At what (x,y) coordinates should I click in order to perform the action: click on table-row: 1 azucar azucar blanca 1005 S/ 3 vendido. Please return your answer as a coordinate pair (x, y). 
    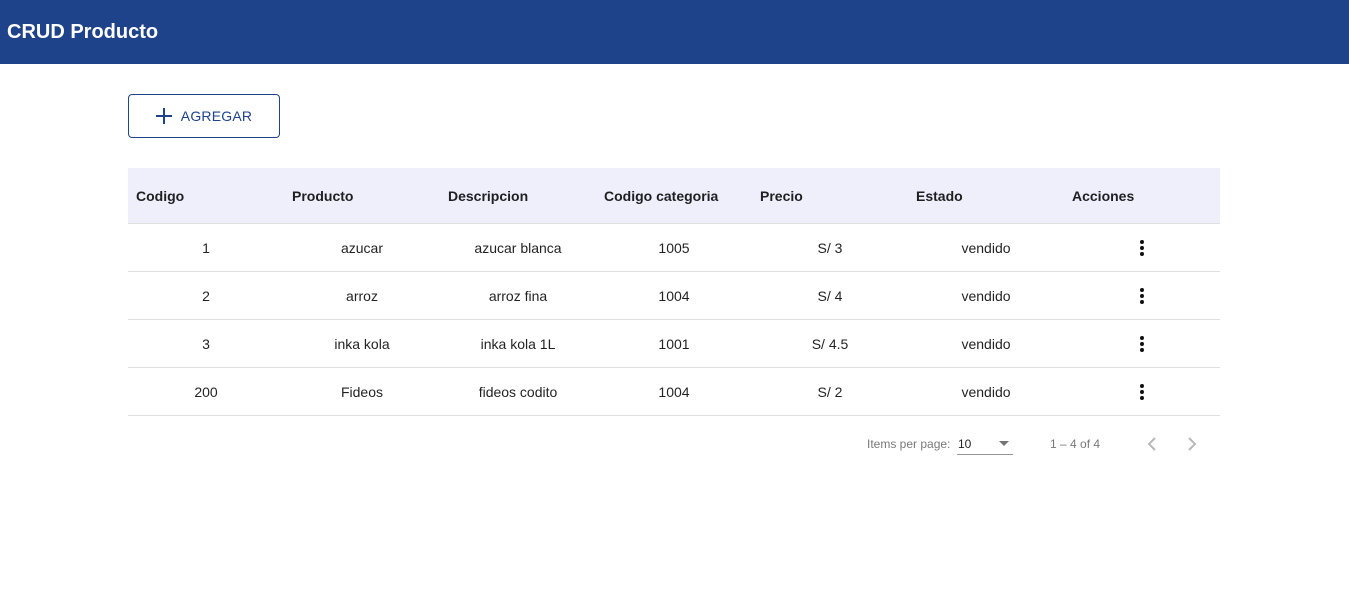
    Looking at the image, I should click on (674, 247).